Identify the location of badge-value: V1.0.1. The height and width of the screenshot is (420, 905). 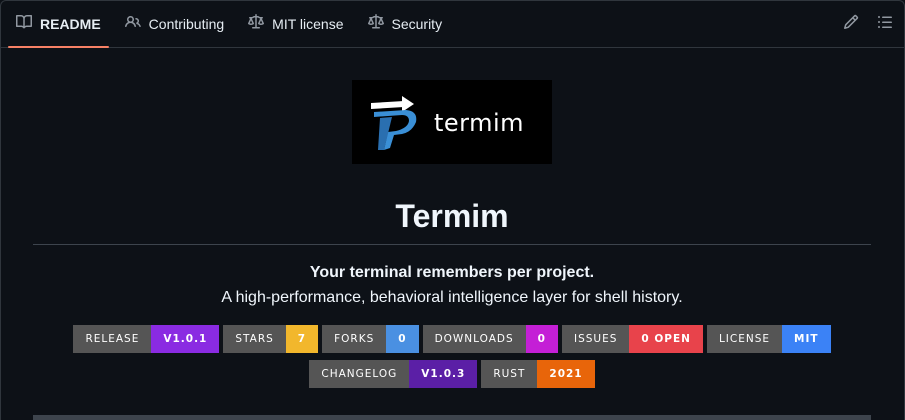
(185, 339).